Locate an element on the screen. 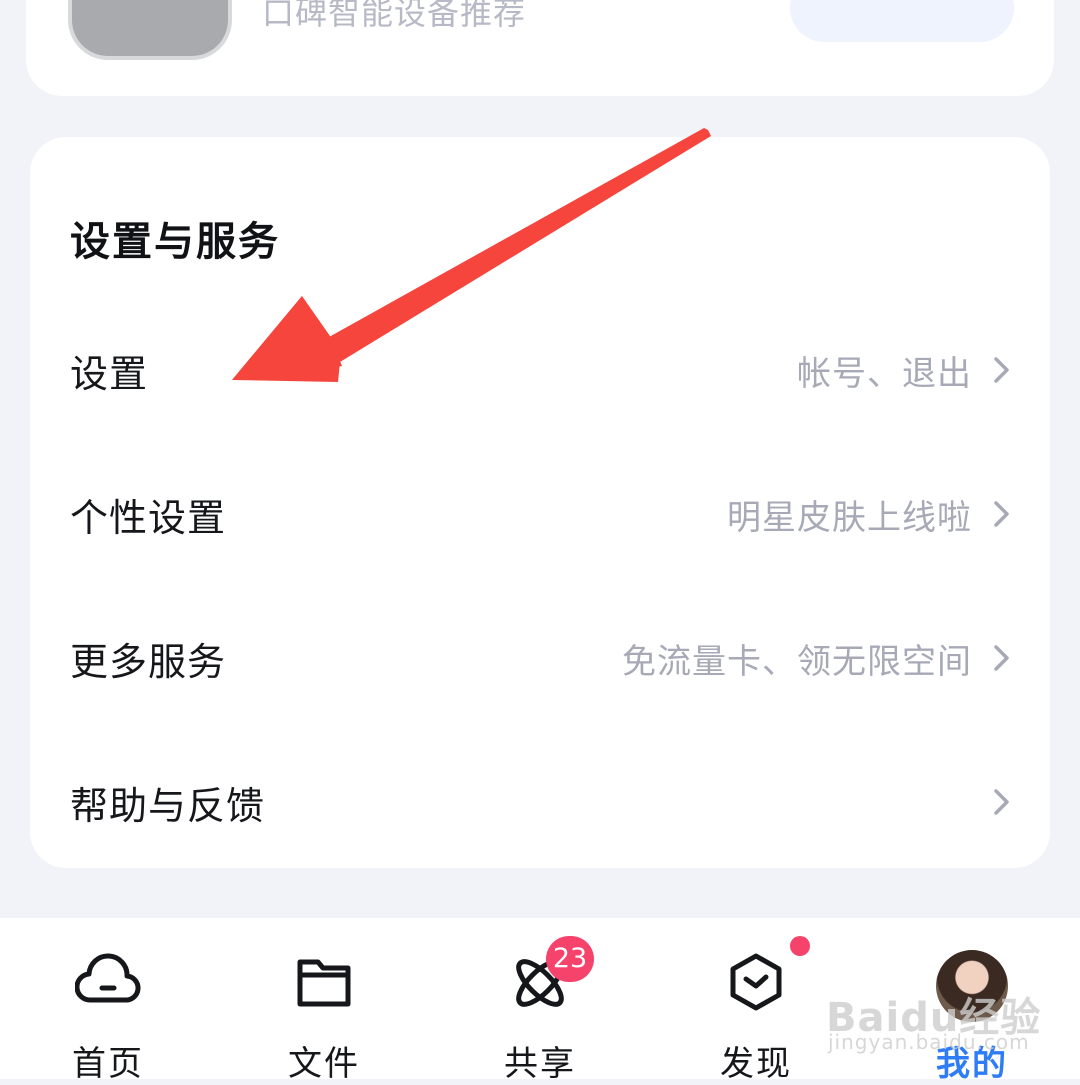 The width and height of the screenshot is (1080, 1085). more-services-row-hint: 免流量卡、领无限空间 is located at coordinates (797, 662).